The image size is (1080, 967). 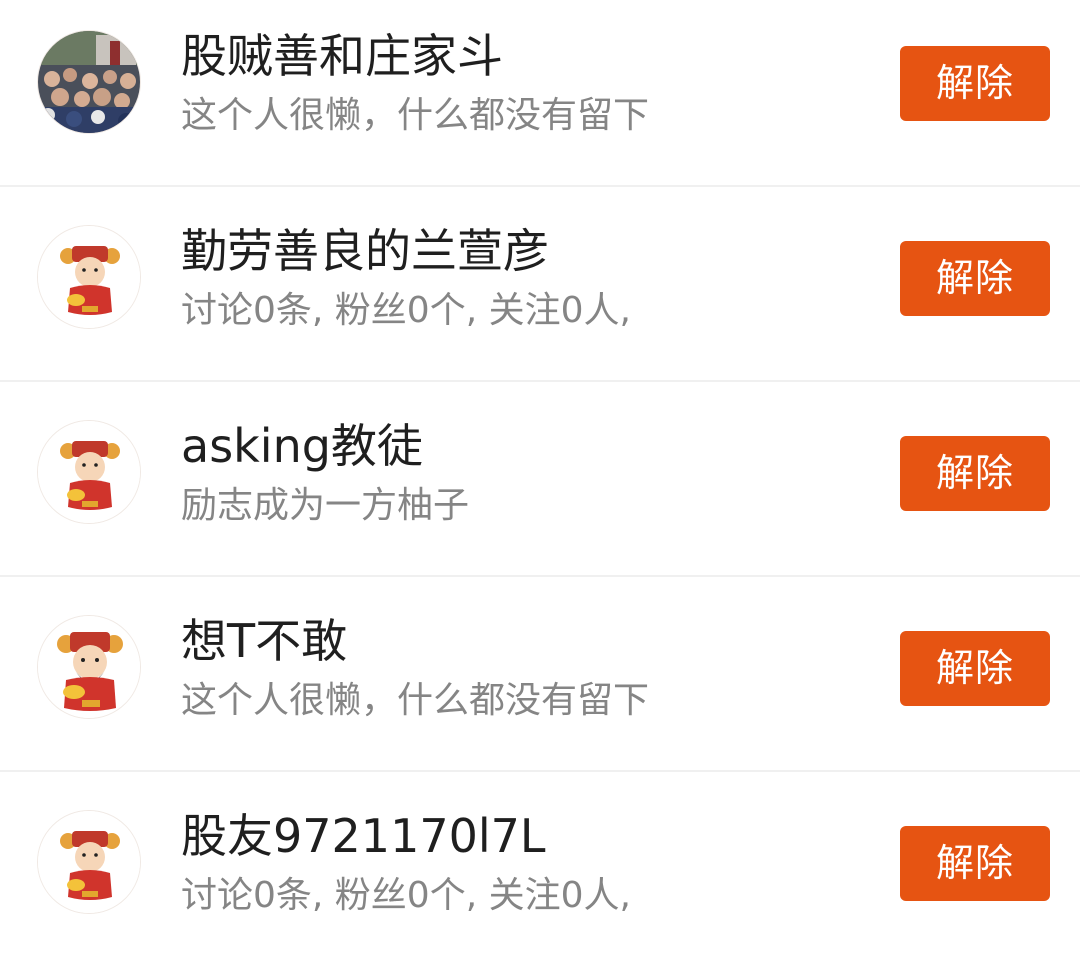 What do you see at coordinates (264, 641) in the screenshot?
I see `user-name: 想T不敢` at bounding box center [264, 641].